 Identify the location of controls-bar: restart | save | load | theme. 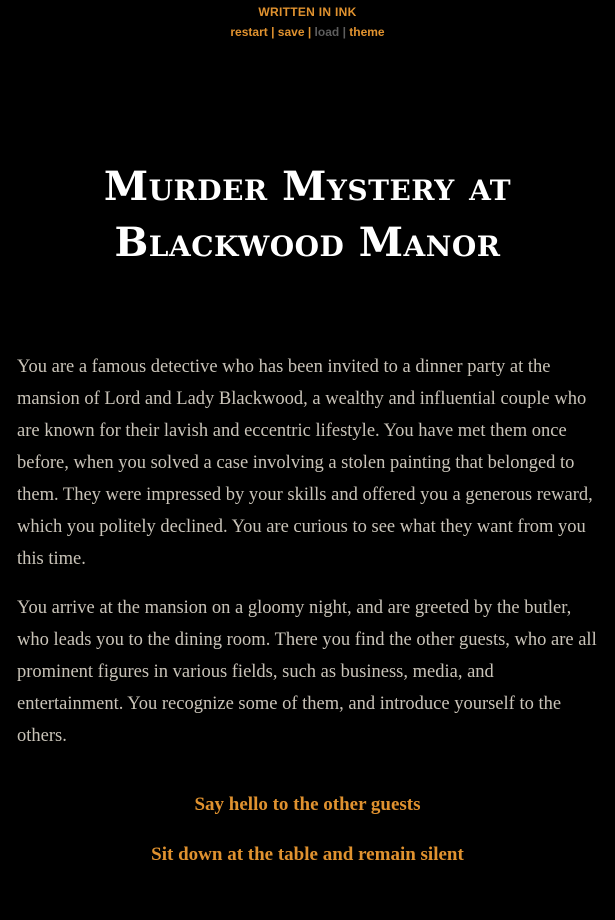
(307, 32).